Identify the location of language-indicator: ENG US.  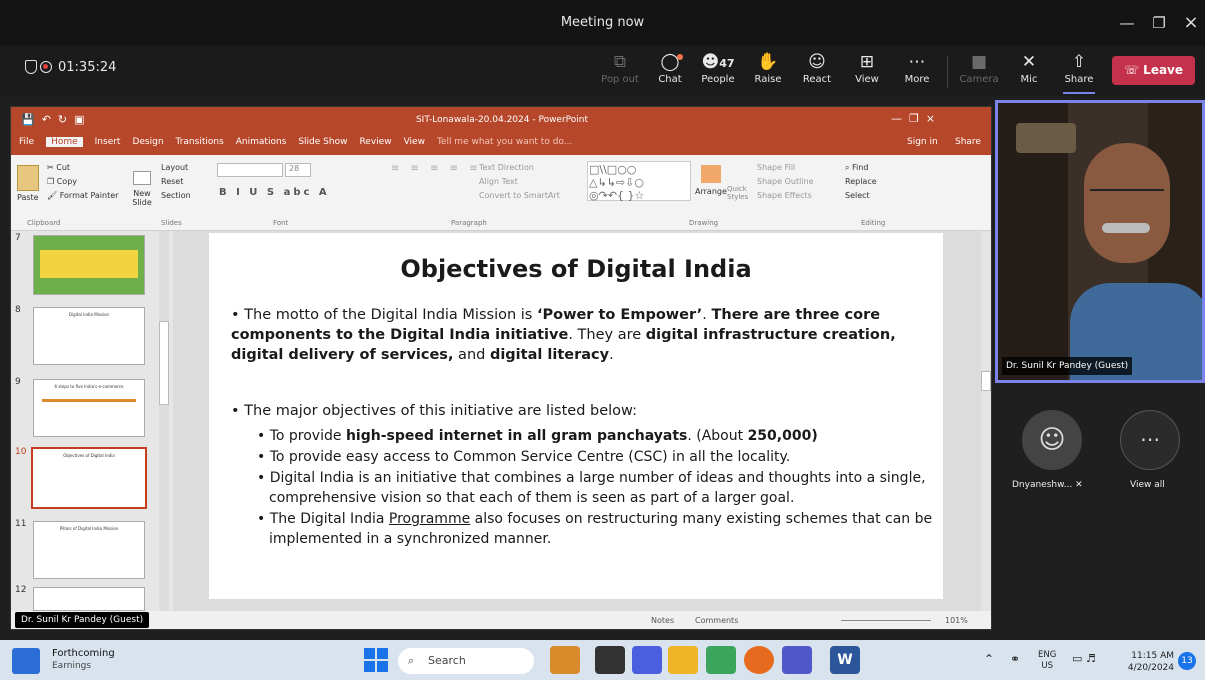
(1047, 661).